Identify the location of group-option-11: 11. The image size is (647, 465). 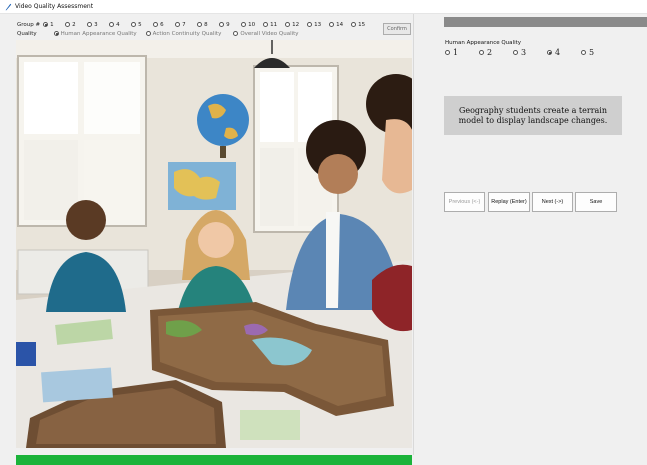
(274, 25).